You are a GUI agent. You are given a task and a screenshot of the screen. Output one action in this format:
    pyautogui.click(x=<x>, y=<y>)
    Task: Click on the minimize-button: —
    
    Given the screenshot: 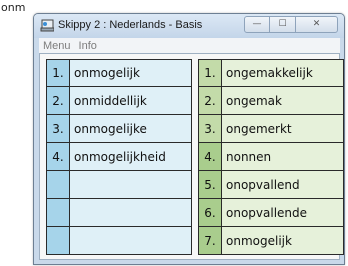 What is the action you would take?
    pyautogui.click(x=257, y=24)
    